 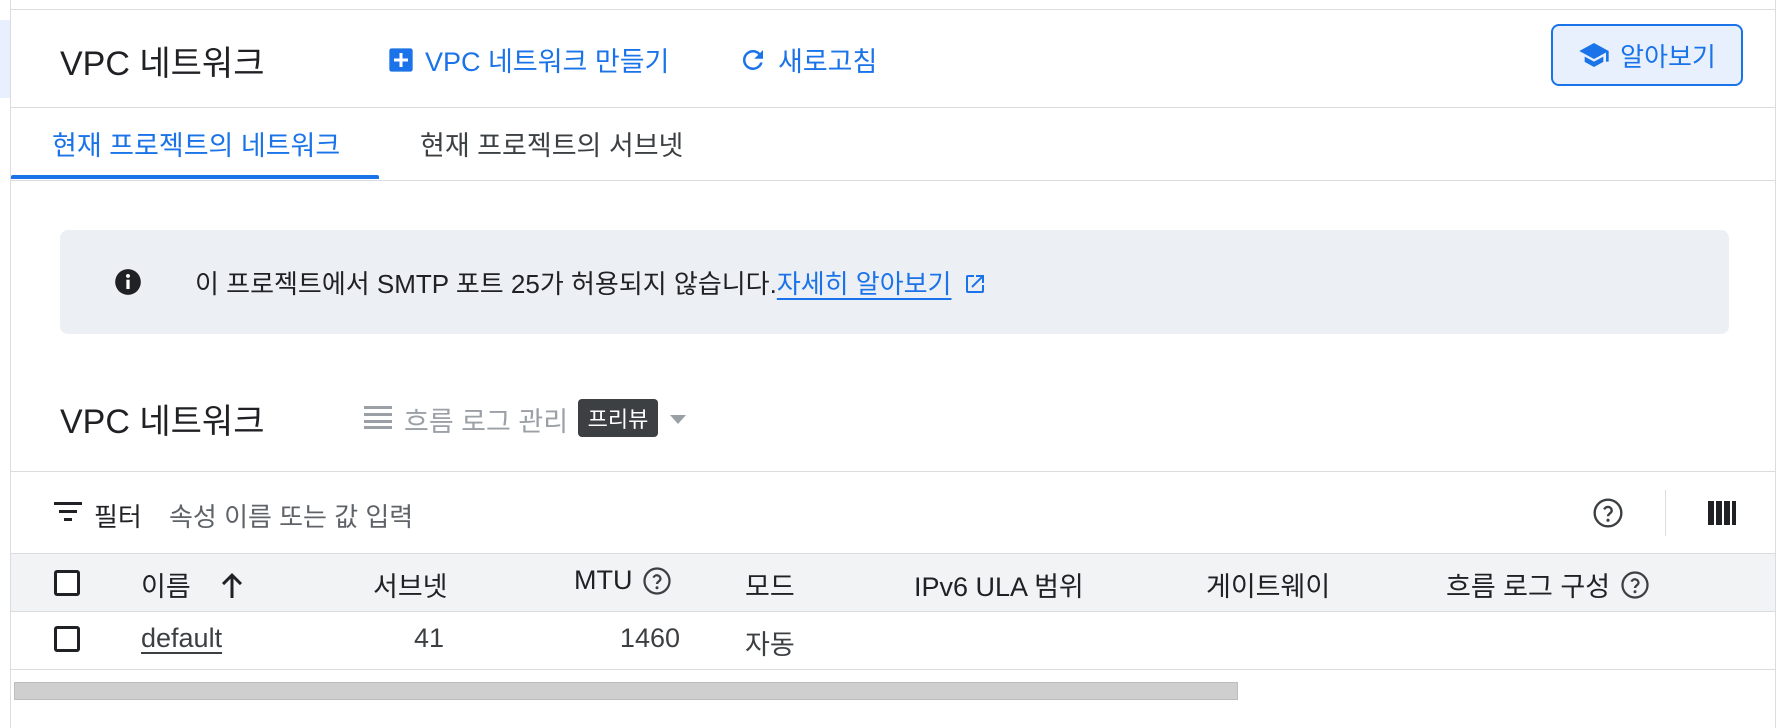 I want to click on banner-message: 이 프로젝트에서 SMTP 포트 25가 허용되지 않습니다.자세히 알아보기, so click(x=591, y=282).